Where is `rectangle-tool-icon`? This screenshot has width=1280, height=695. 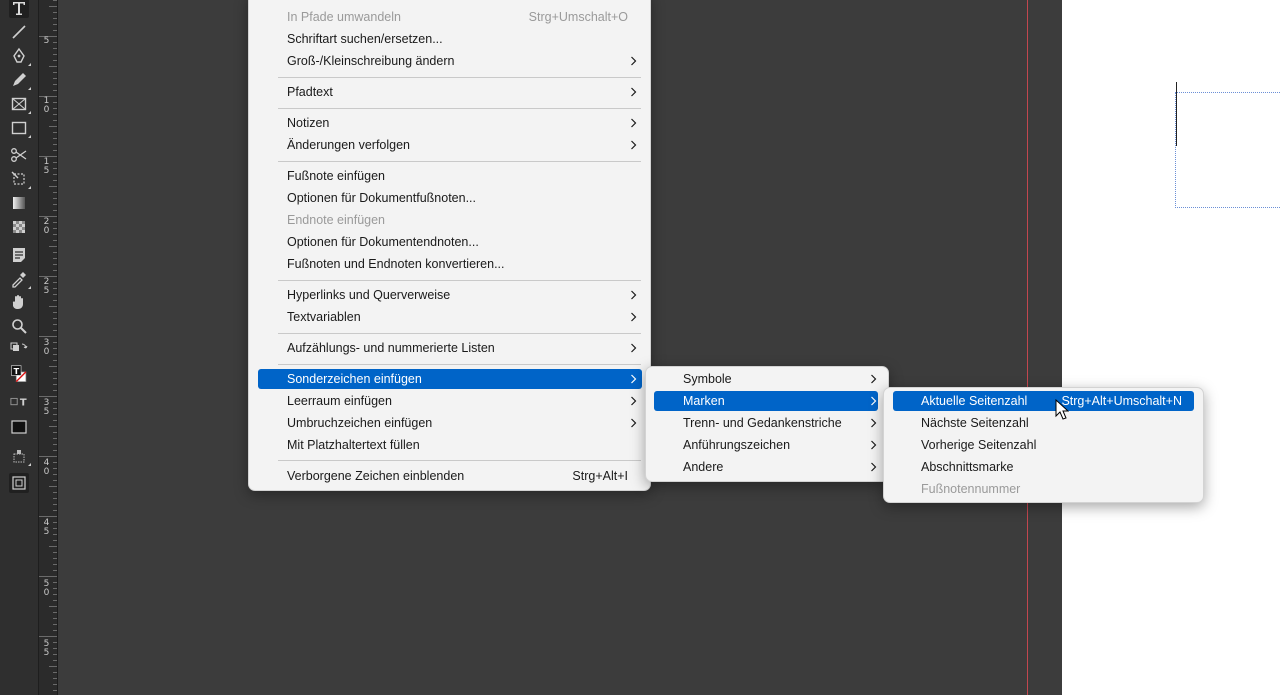 rectangle-tool-icon is located at coordinates (20, 128).